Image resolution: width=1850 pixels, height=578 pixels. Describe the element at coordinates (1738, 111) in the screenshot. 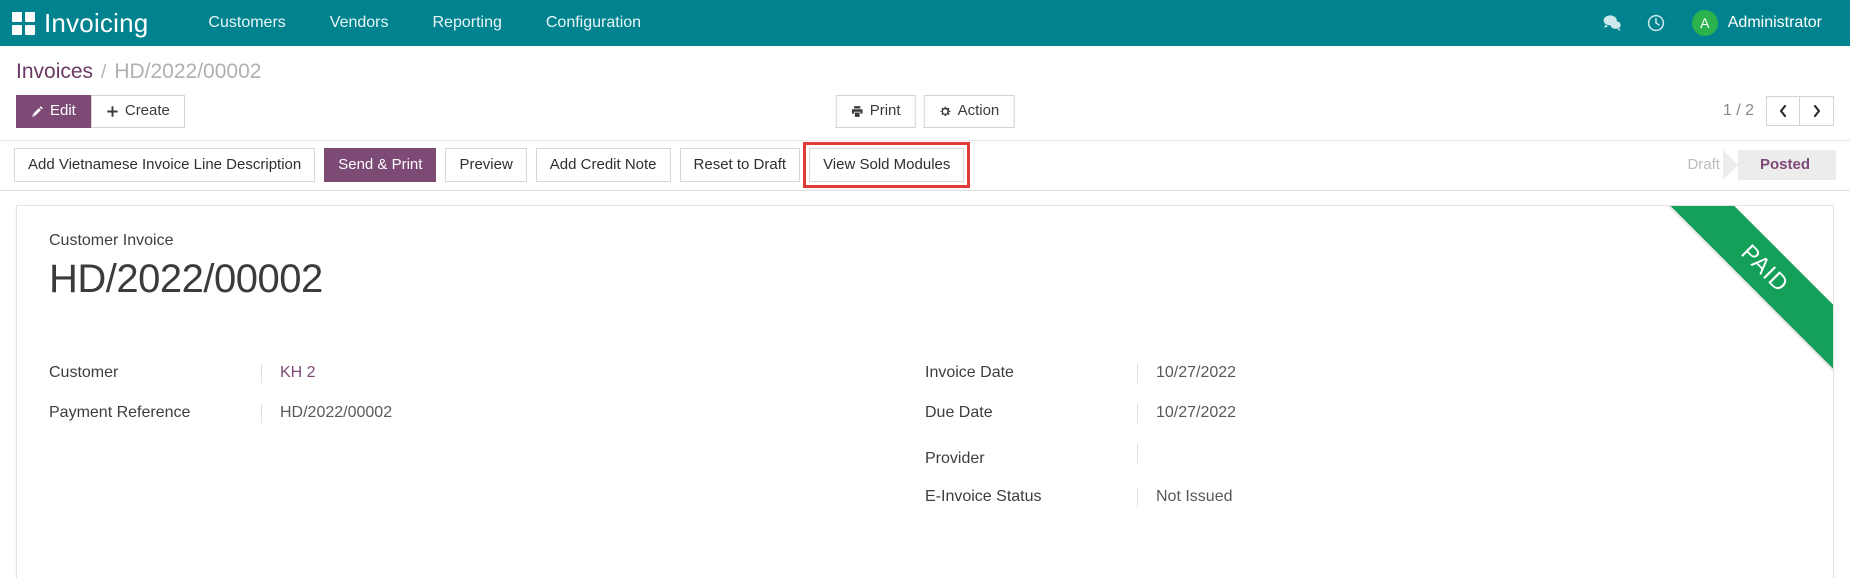

I see `pager-count: 1 / 2` at that location.